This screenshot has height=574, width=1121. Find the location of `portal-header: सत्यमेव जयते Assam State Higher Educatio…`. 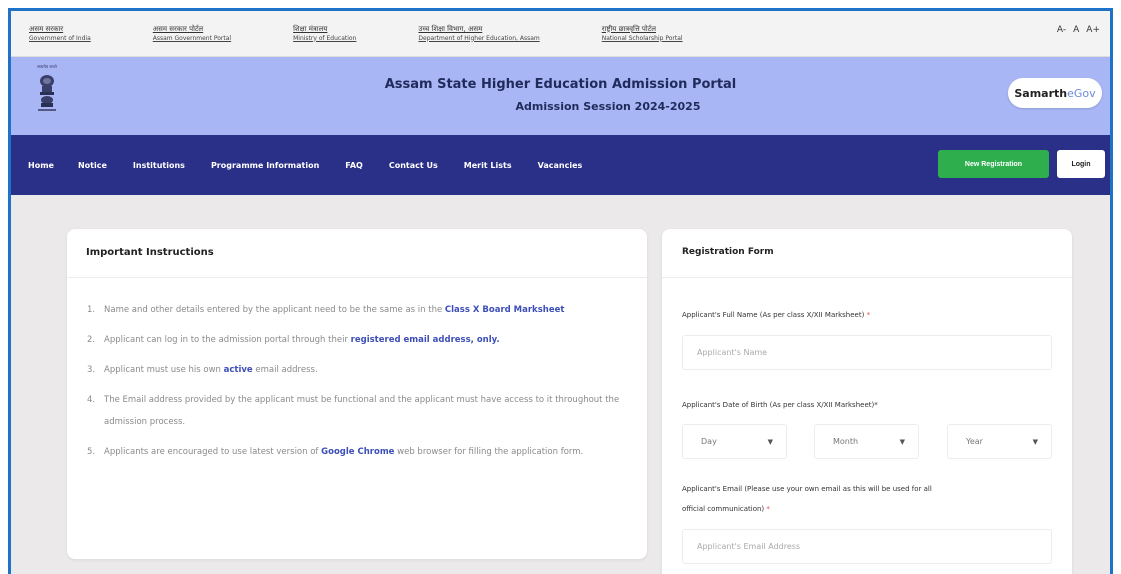

portal-header: सत्यमेव जयते Assam State Higher Educatio… is located at coordinates (560, 96).